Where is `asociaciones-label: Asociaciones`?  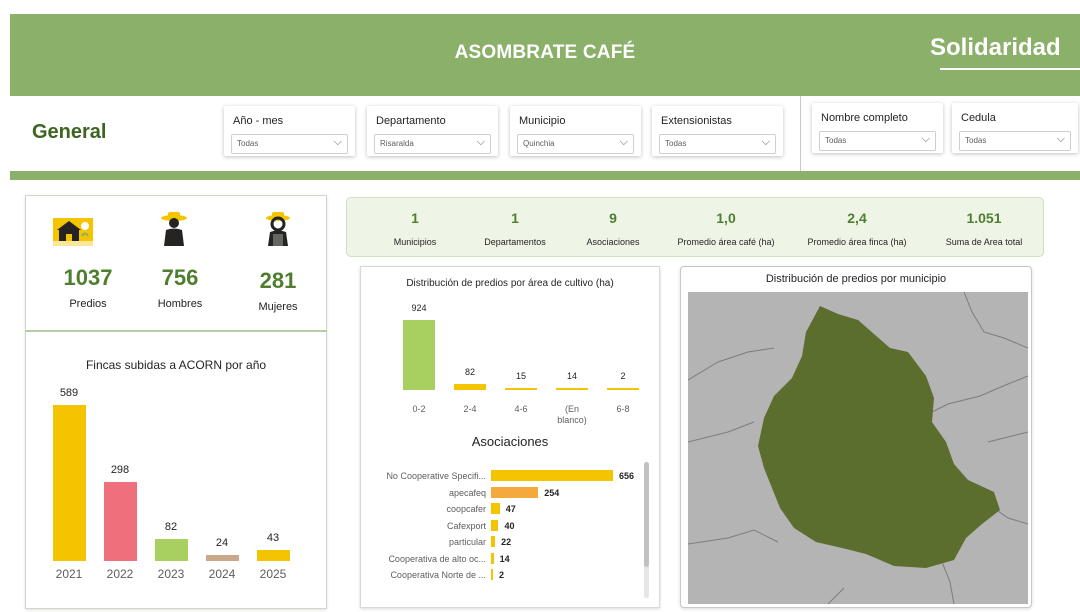 asociaciones-label: Asociaciones is located at coordinates (613, 242).